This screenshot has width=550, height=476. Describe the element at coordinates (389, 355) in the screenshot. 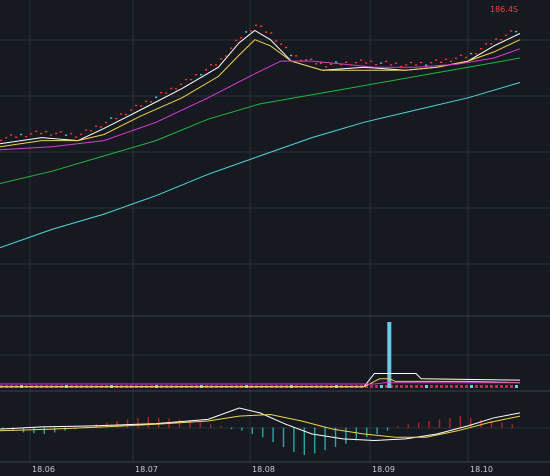

I see `volume-spike-bar` at that location.